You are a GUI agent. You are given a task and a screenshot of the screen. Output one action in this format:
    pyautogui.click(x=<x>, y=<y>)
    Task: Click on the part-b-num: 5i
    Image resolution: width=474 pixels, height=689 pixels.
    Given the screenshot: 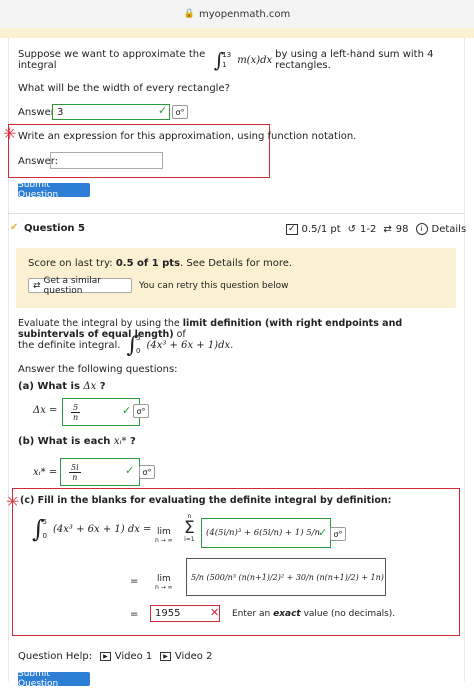 What is the action you would take?
    pyautogui.click(x=75, y=467)
    